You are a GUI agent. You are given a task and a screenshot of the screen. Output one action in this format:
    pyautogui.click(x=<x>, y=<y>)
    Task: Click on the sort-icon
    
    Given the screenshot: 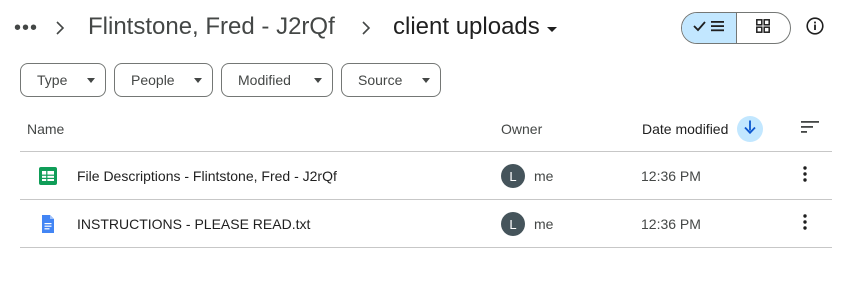 What is the action you would take?
    pyautogui.click(x=810, y=129)
    